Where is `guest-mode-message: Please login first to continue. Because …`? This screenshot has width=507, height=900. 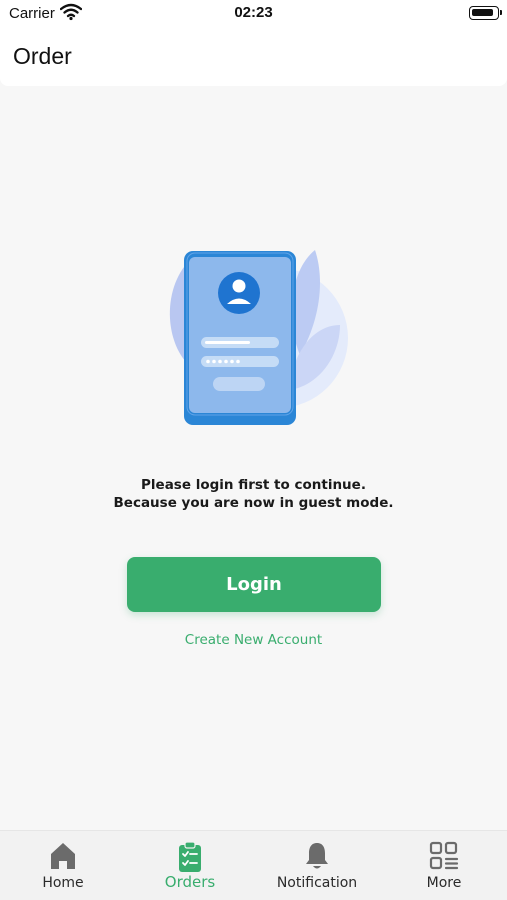
guest-mode-message: Please login first to continue. Because … is located at coordinates (253, 494).